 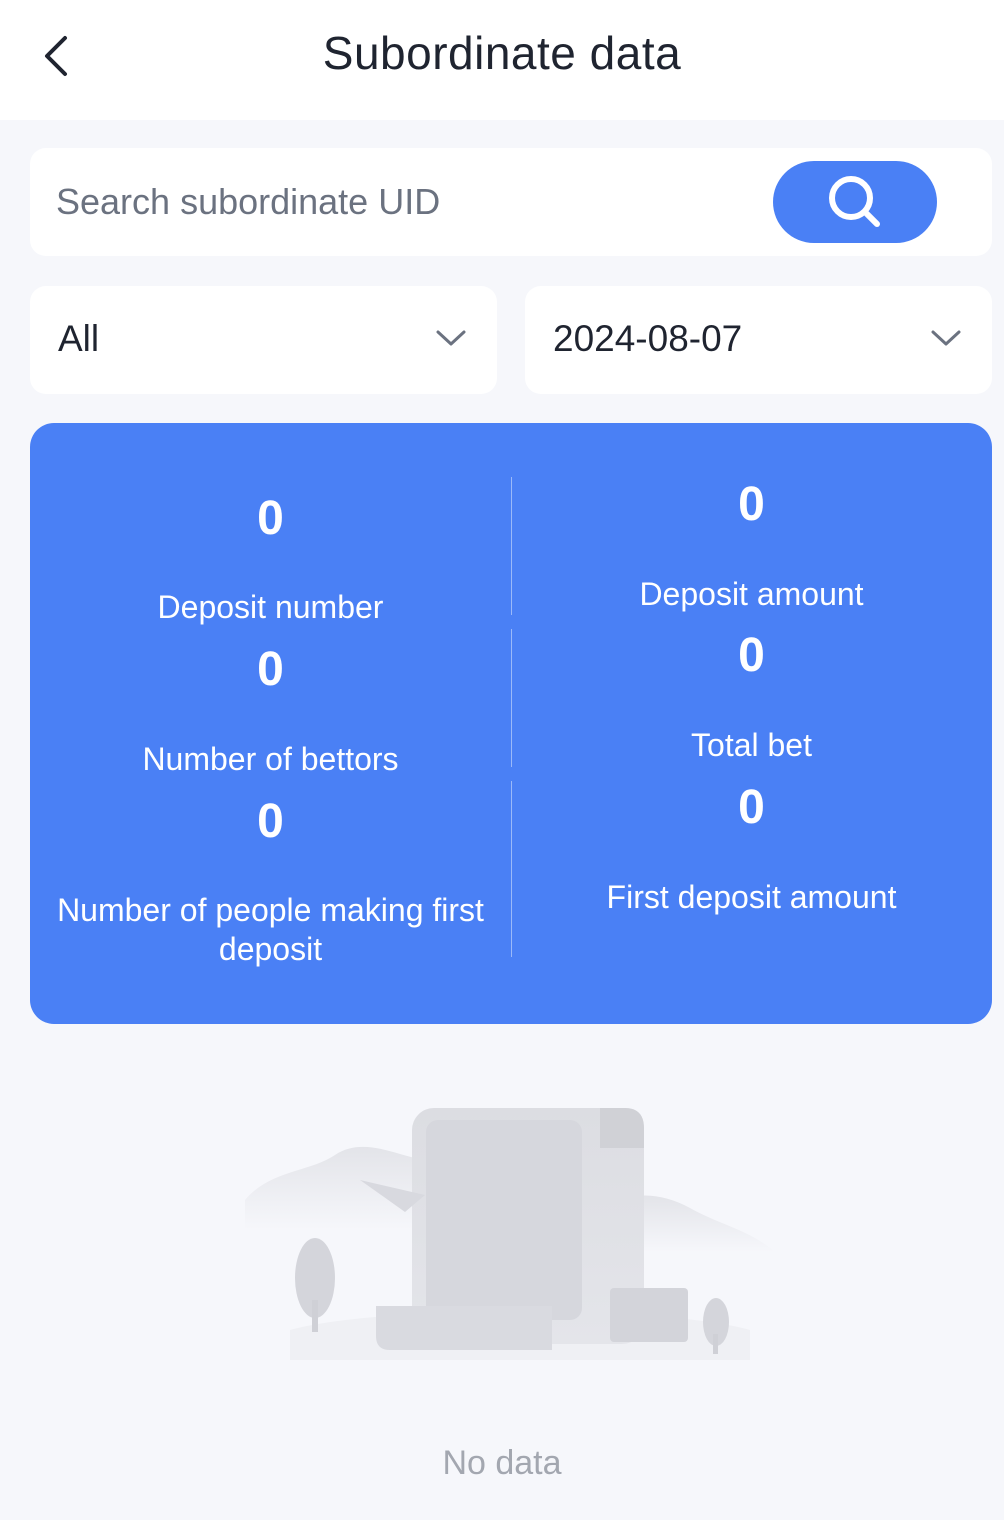 What do you see at coordinates (751, 594) in the screenshot?
I see `deposit-amount-label: Deposit amount` at bounding box center [751, 594].